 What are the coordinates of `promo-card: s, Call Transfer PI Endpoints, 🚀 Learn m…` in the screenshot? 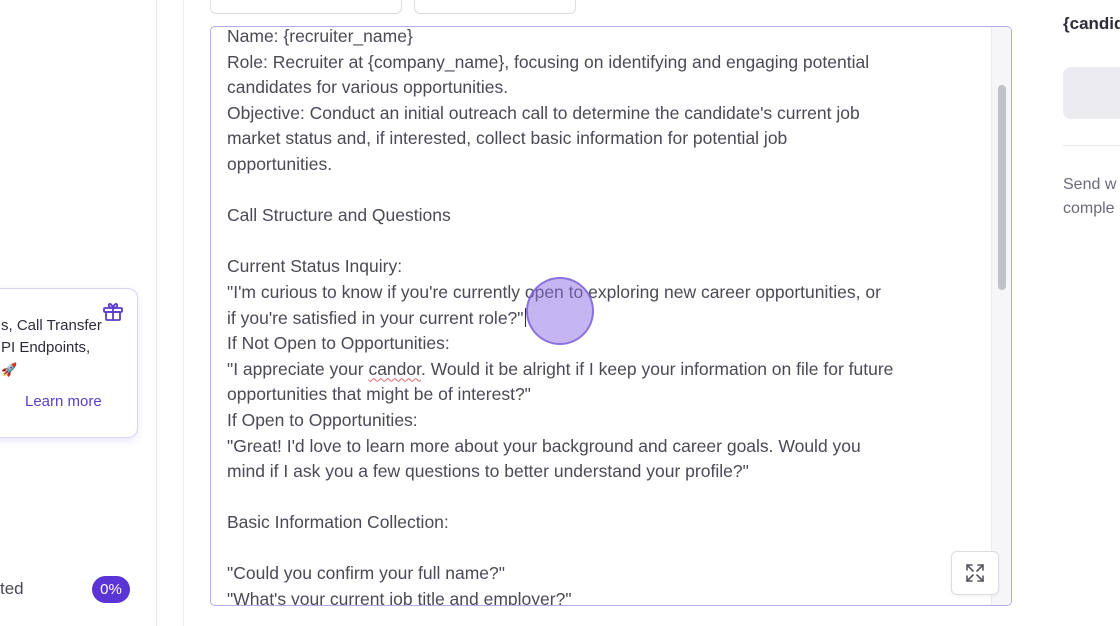 It's located at (69, 363).